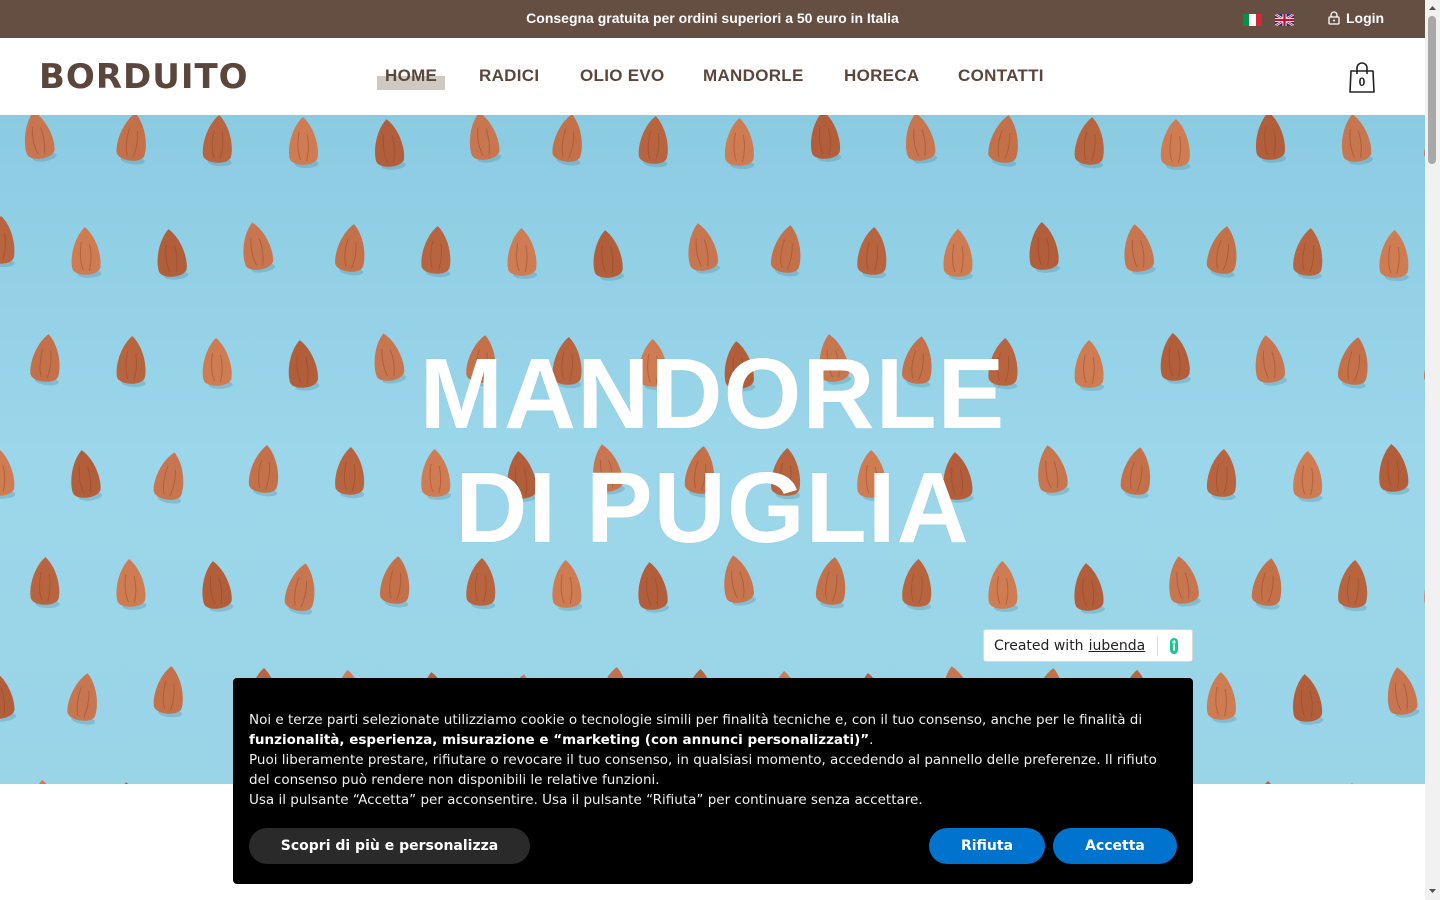  Describe the element at coordinates (1334, 18) in the screenshot. I see `lock-icon` at that location.